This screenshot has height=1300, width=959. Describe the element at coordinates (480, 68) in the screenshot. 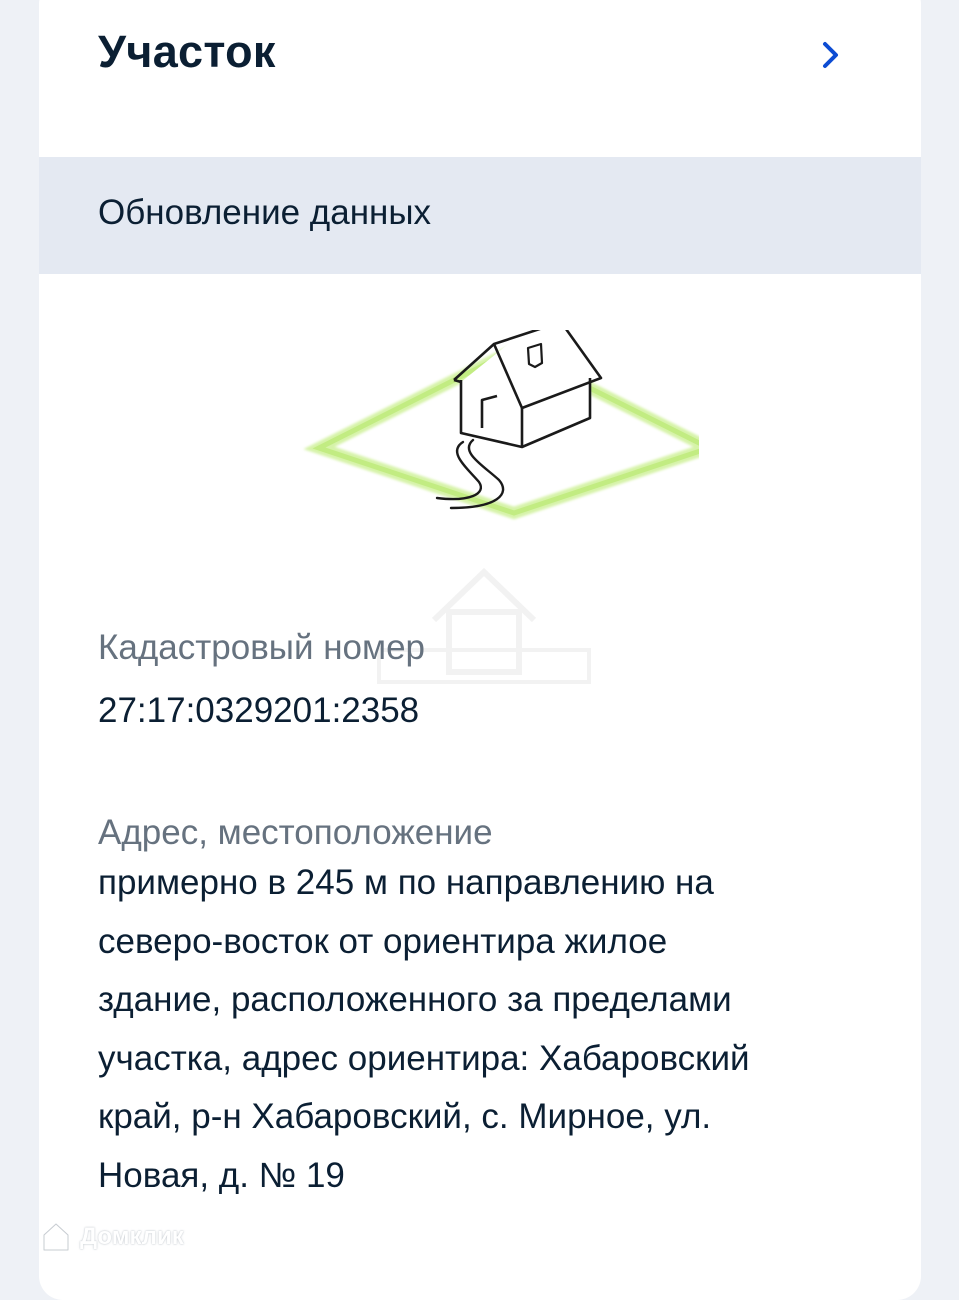

I see `card-header: Участок` at that location.